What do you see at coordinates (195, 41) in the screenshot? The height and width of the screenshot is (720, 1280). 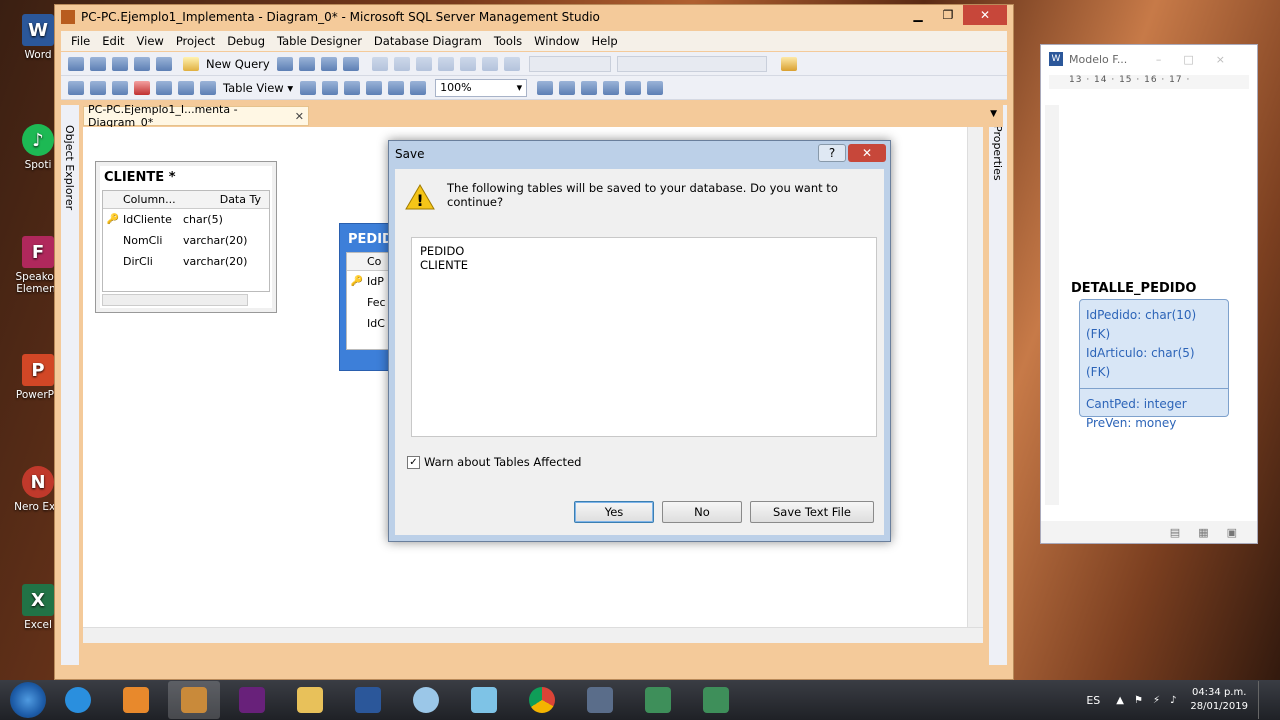 I see `menu-project: Project` at bounding box center [195, 41].